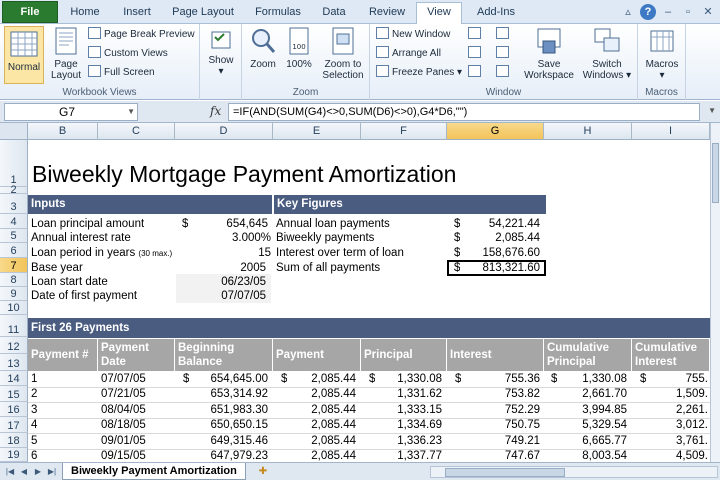 Image resolution: width=720 pixels, height=480 pixels. I want to click on row-header-13: 13, so click(14, 362).